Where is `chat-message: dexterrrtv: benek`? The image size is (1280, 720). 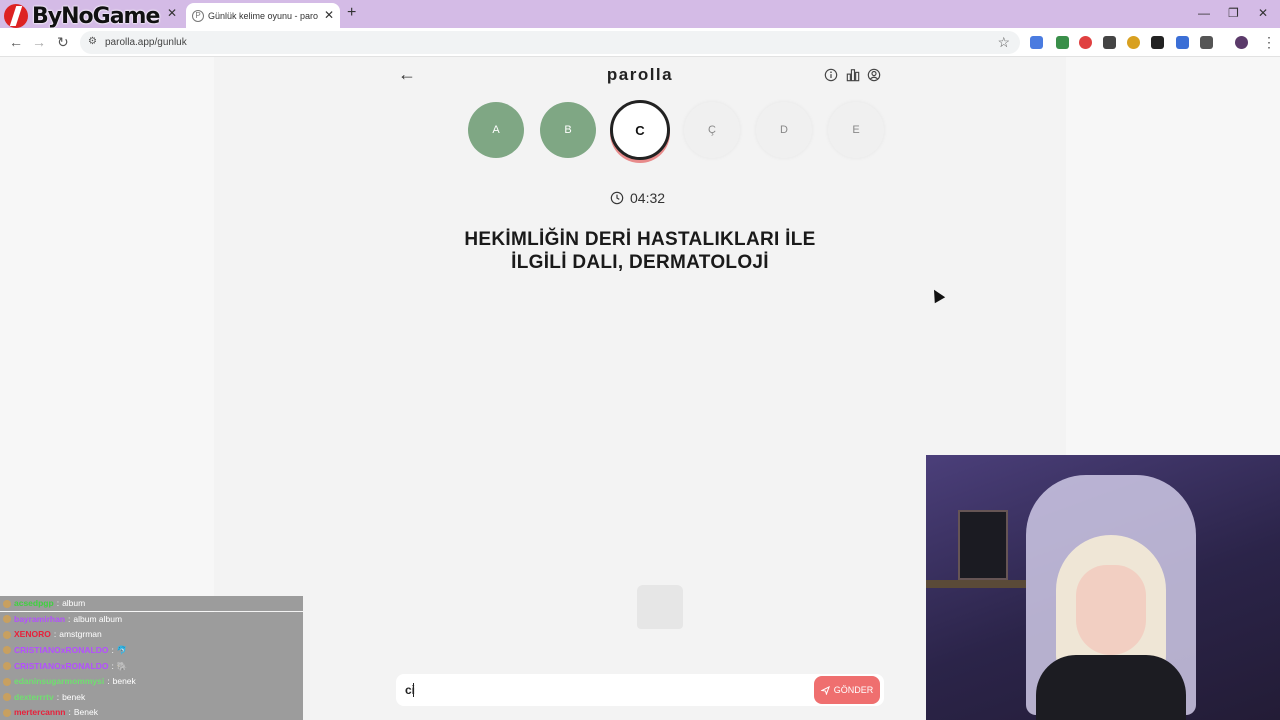
chat-message: dexterrrtv: benek is located at coordinates (151, 697).